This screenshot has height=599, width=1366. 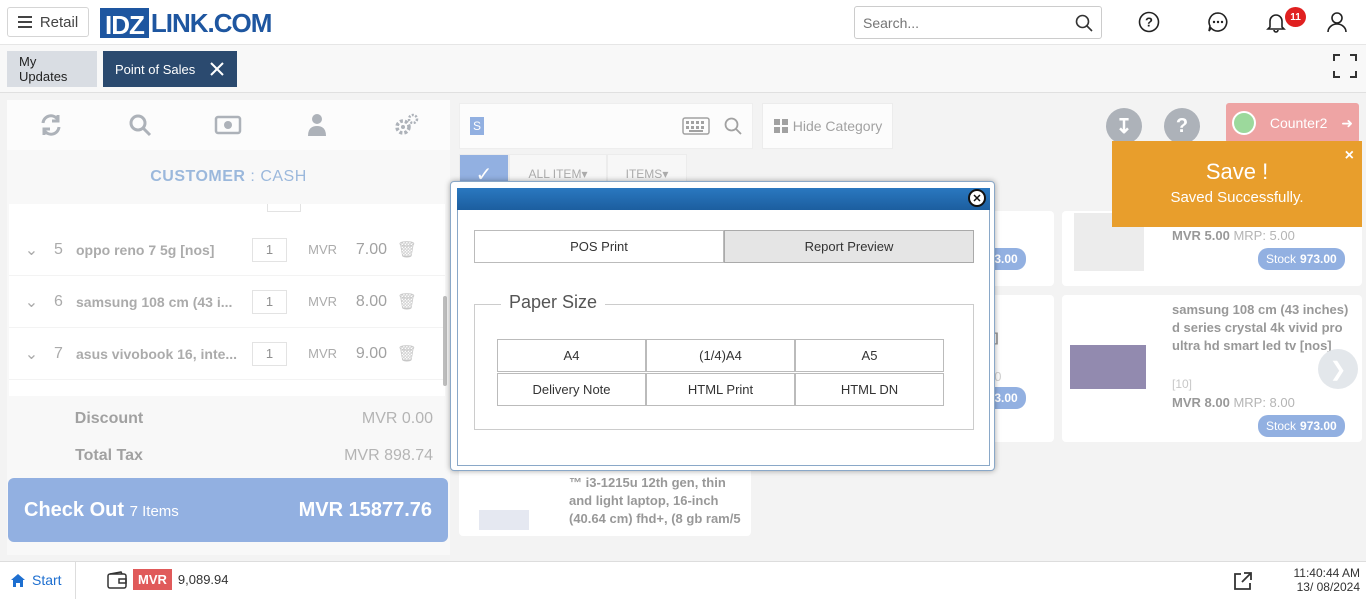 What do you see at coordinates (1349, 156) in the screenshot?
I see `close-icon: ×` at bounding box center [1349, 156].